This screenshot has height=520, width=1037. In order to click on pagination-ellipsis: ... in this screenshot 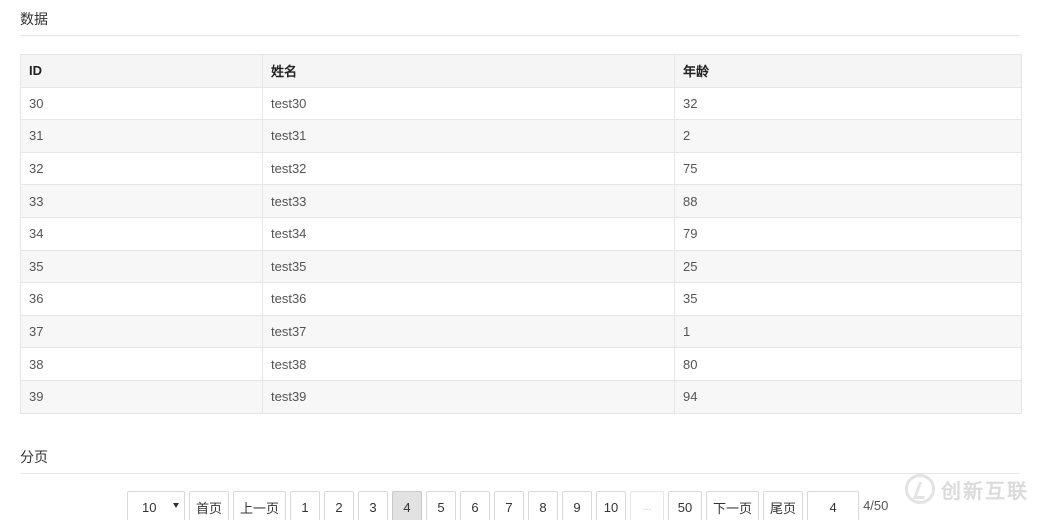, I will do `click(647, 505)`.